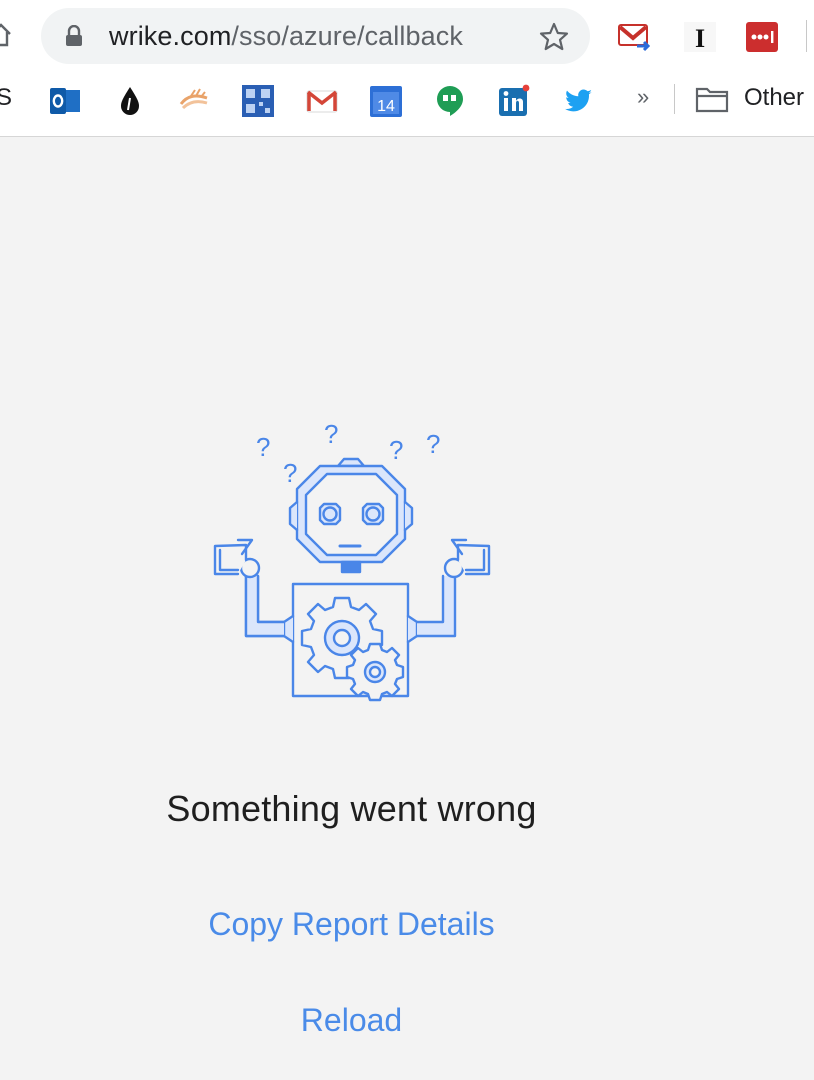 The image size is (814, 1080). I want to click on home-icon, so click(6, 35).